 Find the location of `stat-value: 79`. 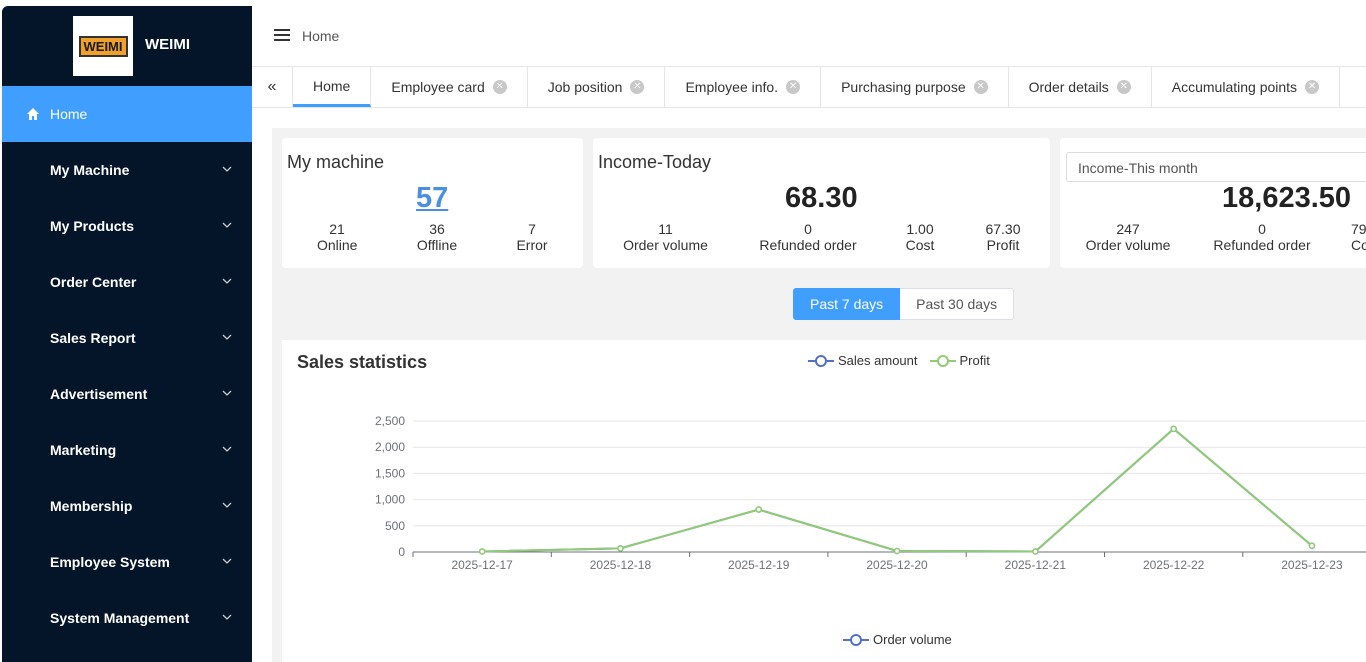

stat-value: 79 is located at coordinates (1358, 229).